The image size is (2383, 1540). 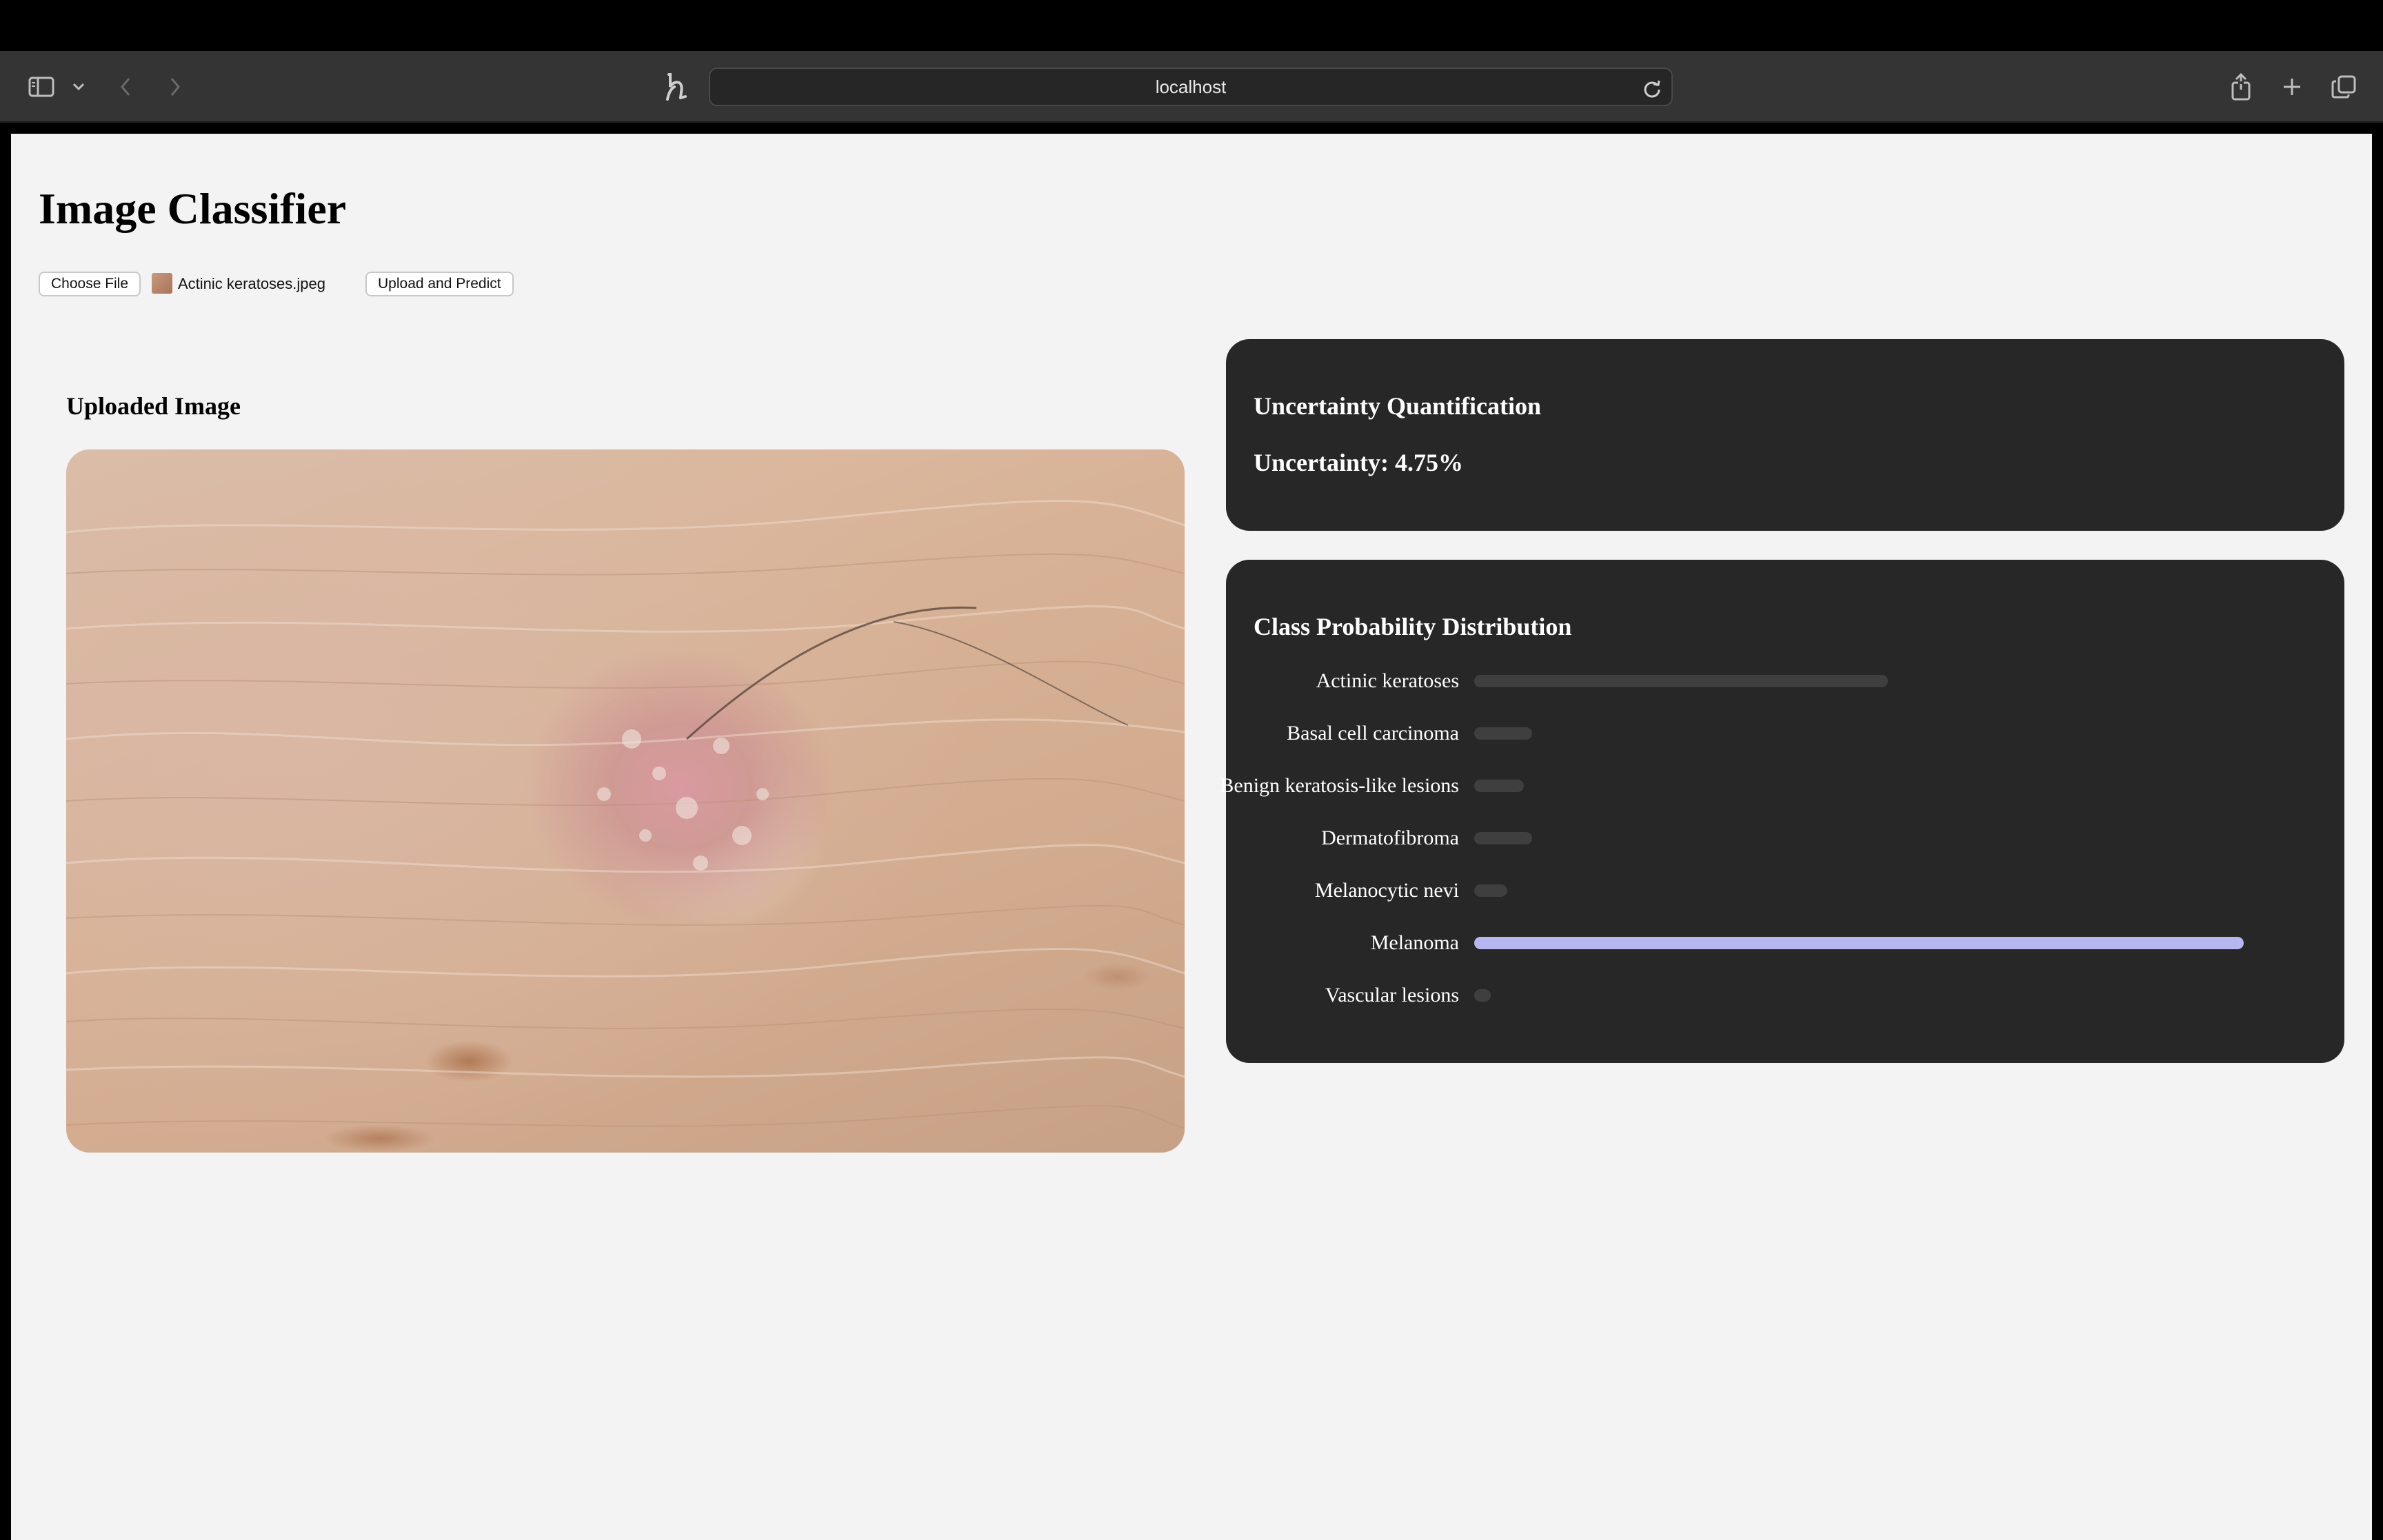 I want to click on new-tab-icon, so click(x=2292, y=87).